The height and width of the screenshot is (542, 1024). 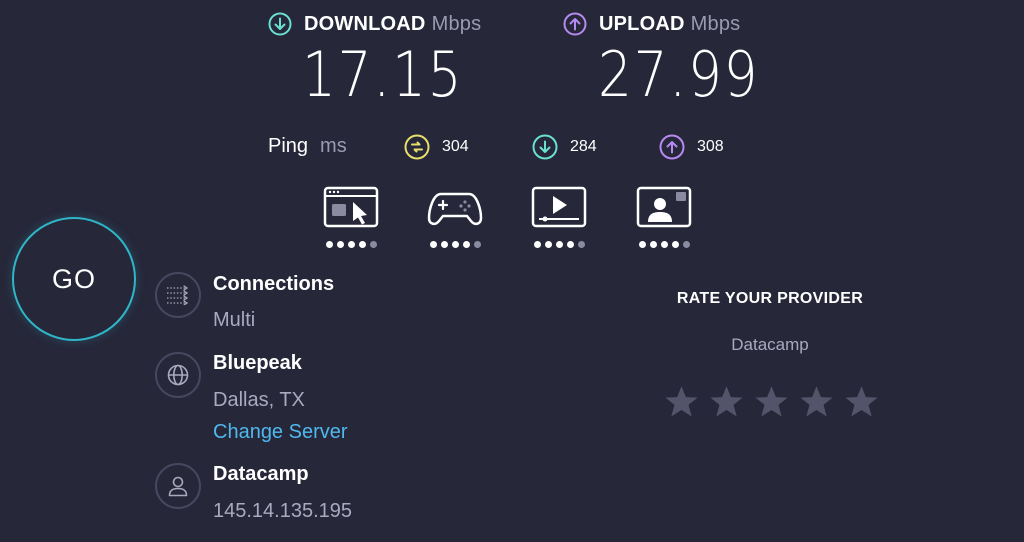 What do you see at coordinates (559, 207) in the screenshot?
I see `video-streaming-icon` at bounding box center [559, 207].